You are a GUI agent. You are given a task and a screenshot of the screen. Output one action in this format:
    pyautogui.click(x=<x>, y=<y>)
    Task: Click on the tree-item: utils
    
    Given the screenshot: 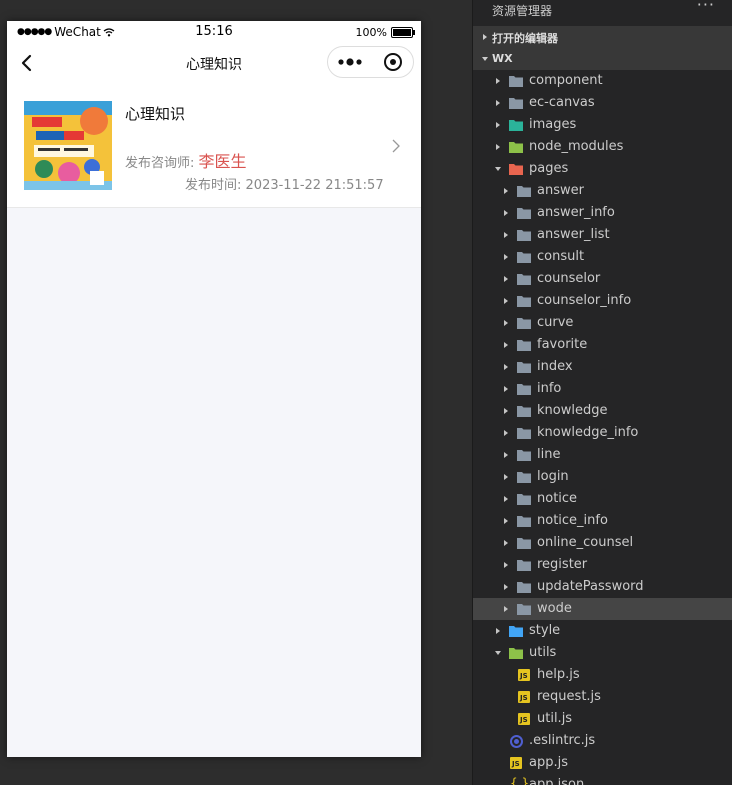 What is the action you would take?
    pyautogui.click(x=602, y=653)
    